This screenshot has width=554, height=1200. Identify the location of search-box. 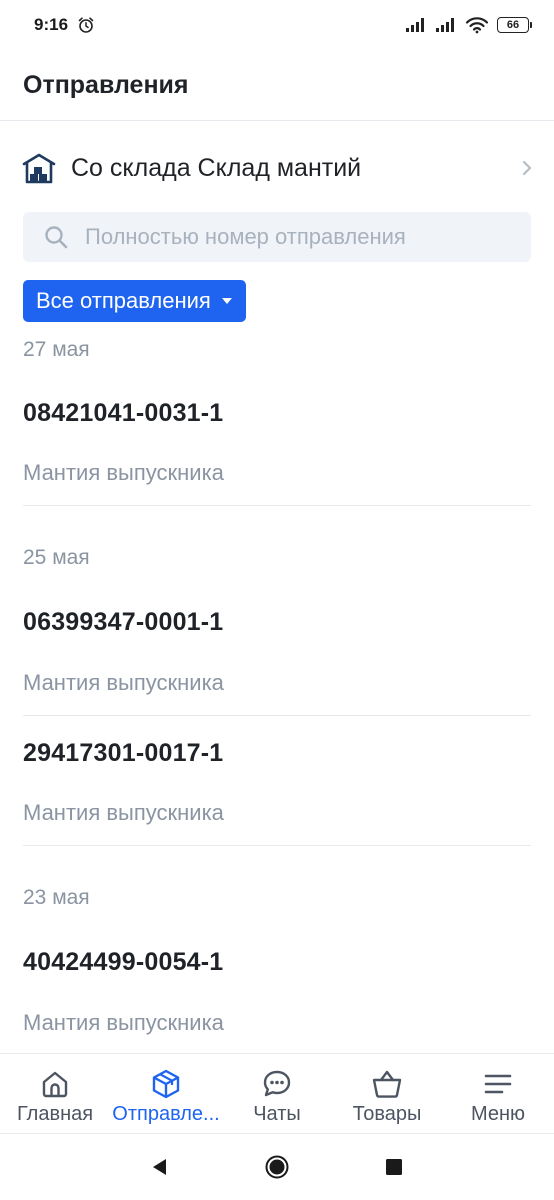
(277, 237).